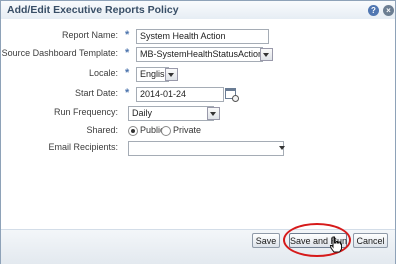  I want to click on email-recipients-row: Email Recipients:, so click(198, 148).